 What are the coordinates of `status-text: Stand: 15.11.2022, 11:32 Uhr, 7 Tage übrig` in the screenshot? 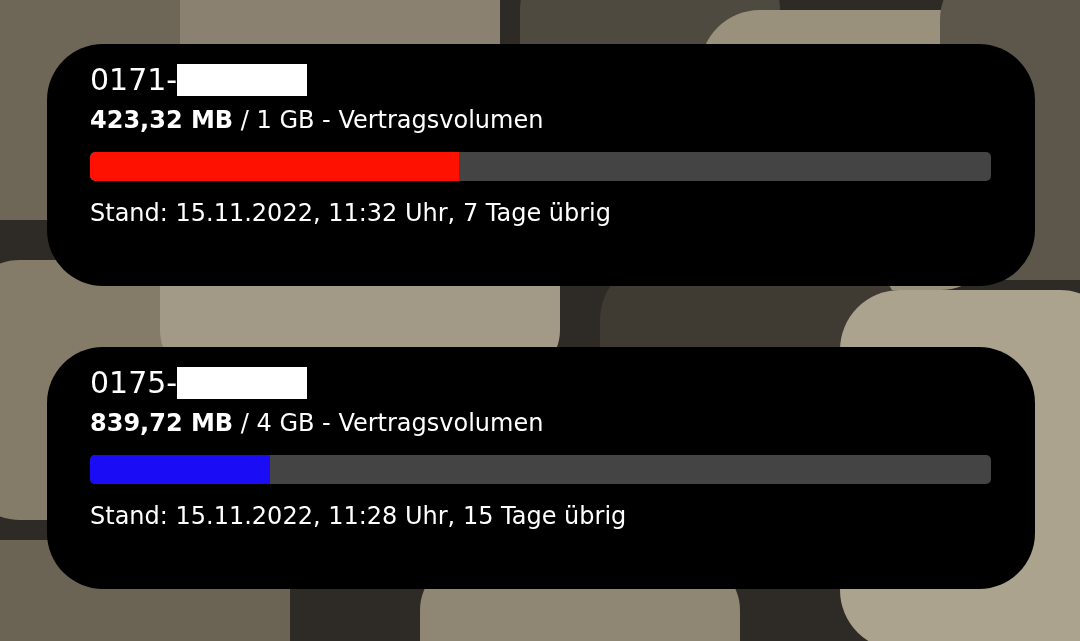 It's located at (351, 213).